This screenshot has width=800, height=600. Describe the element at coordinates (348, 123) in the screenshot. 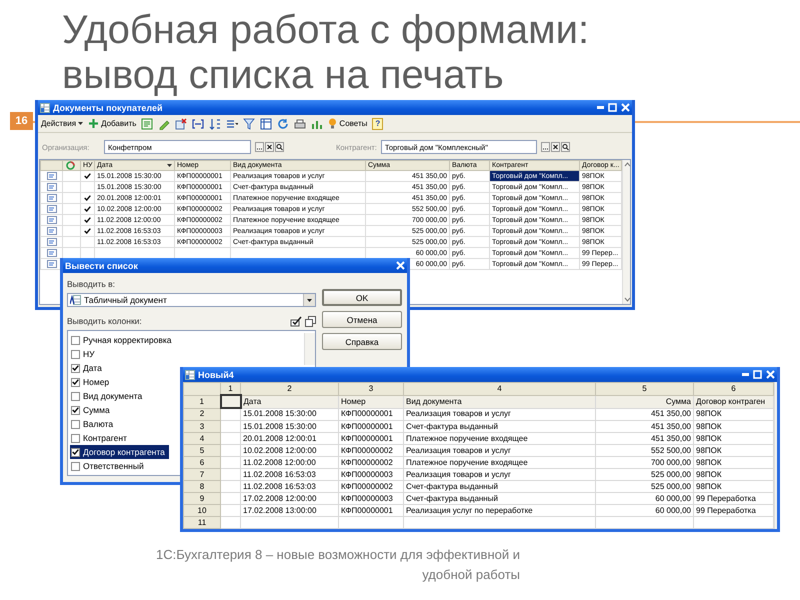

I see `tips-button: Советы` at that location.